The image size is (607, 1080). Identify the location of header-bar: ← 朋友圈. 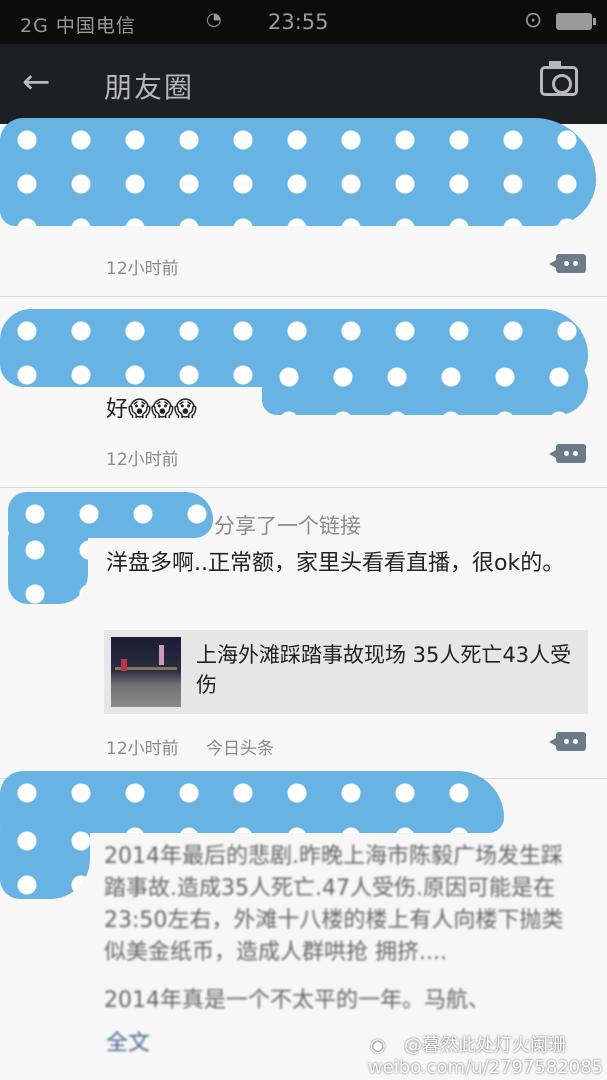
(303, 84).